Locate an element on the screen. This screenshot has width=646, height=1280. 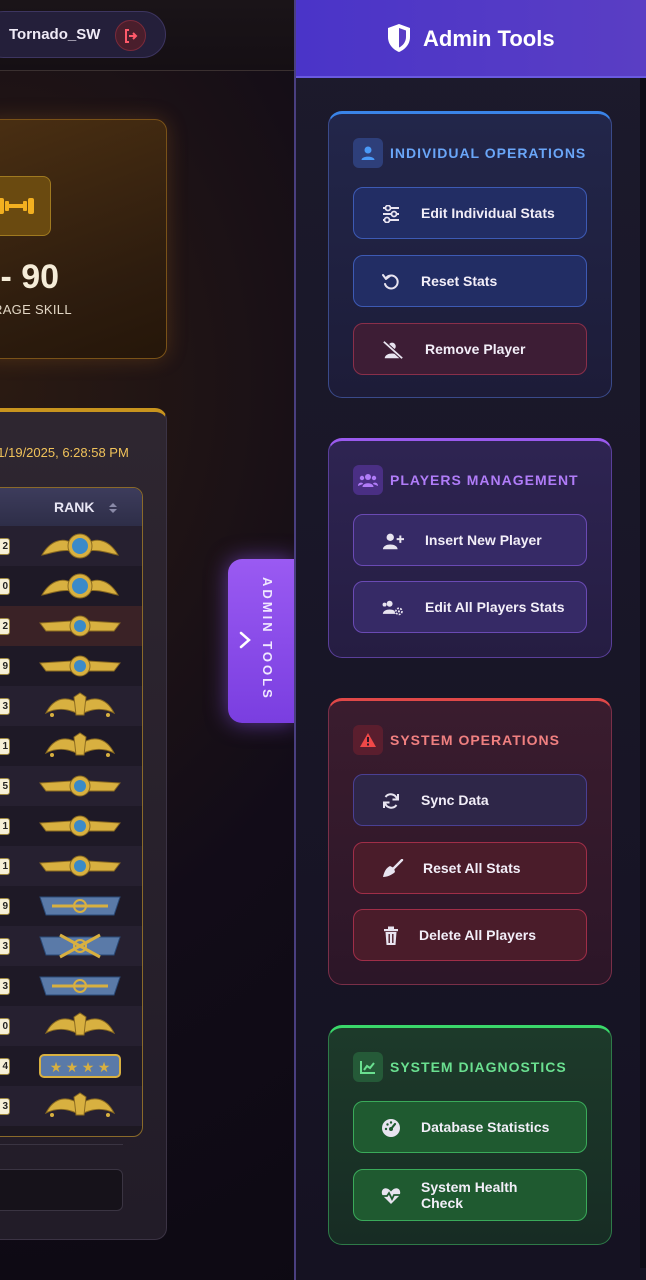
button-label: System Health Check is located at coordinates (469, 1195).